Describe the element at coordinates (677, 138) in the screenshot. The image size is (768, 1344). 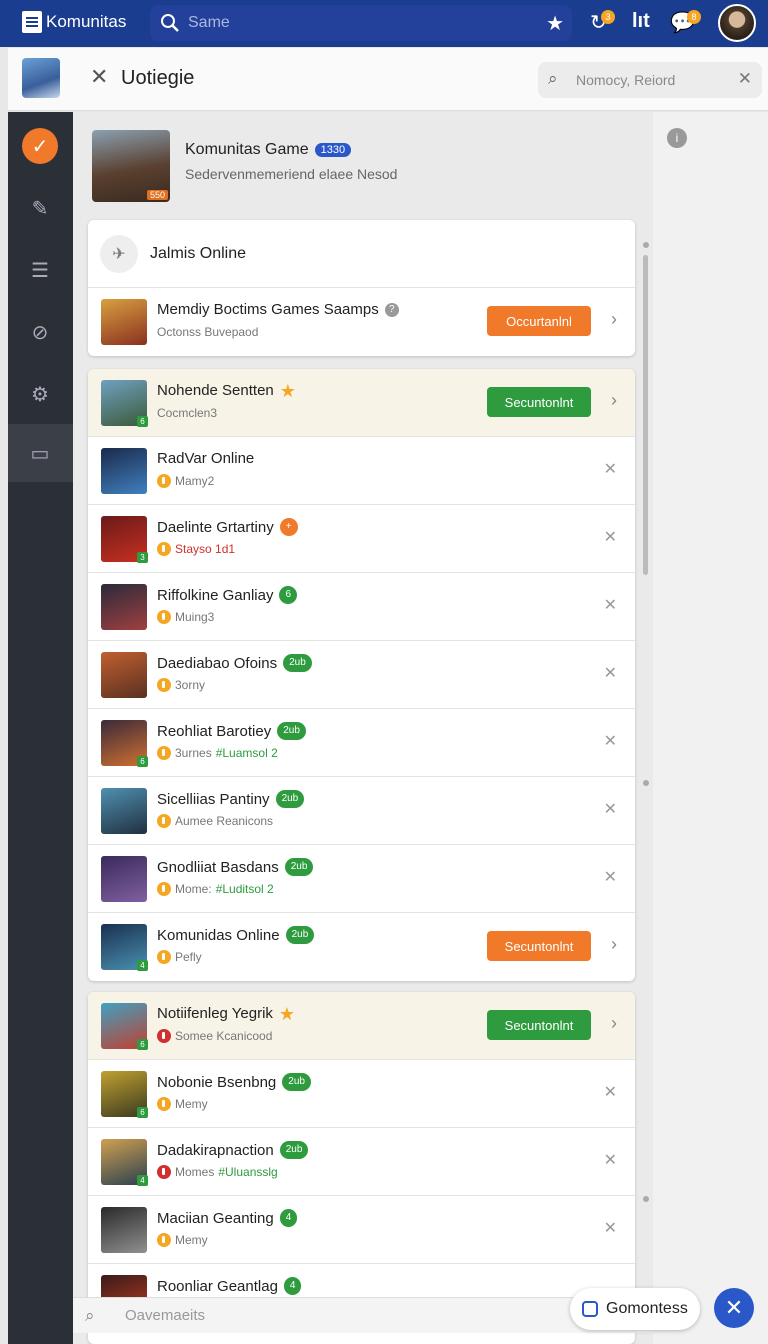
I see `info-icon: i` at that location.